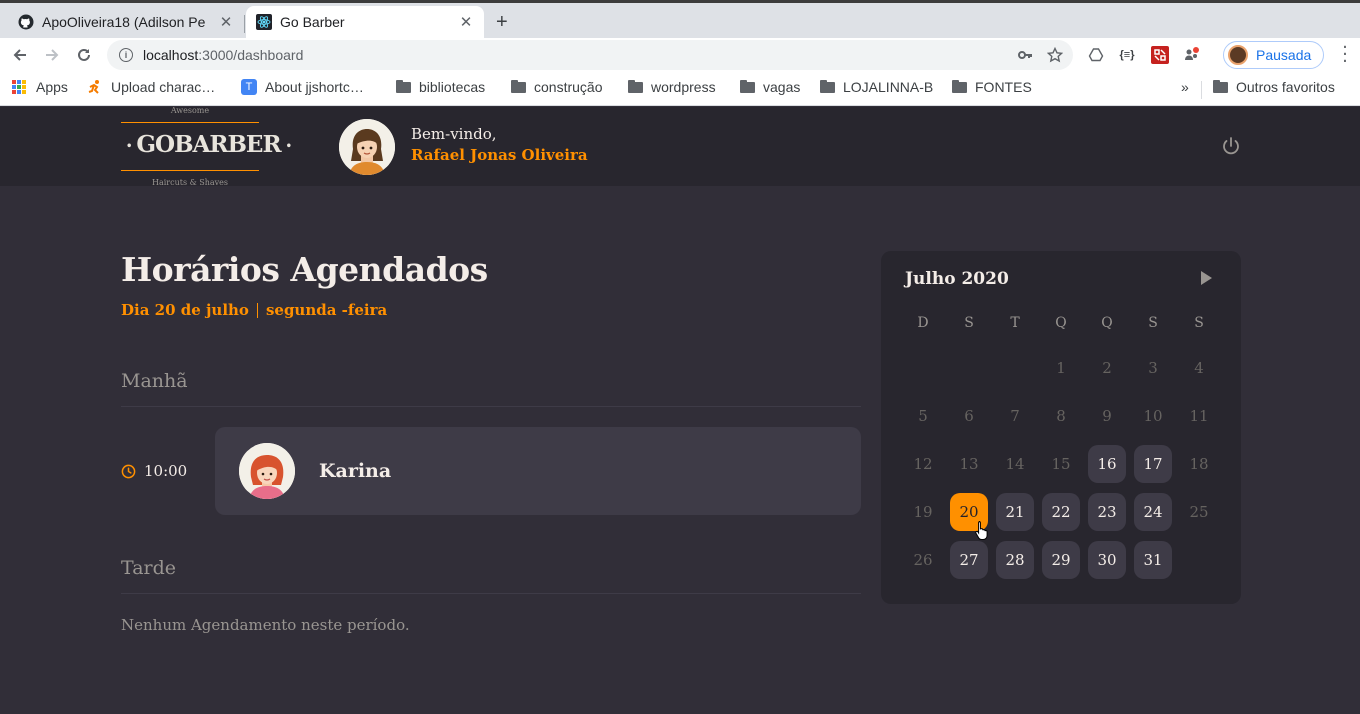 The width and height of the screenshot is (1360, 714). I want to click on ext-people-icon, so click(1192, 55).